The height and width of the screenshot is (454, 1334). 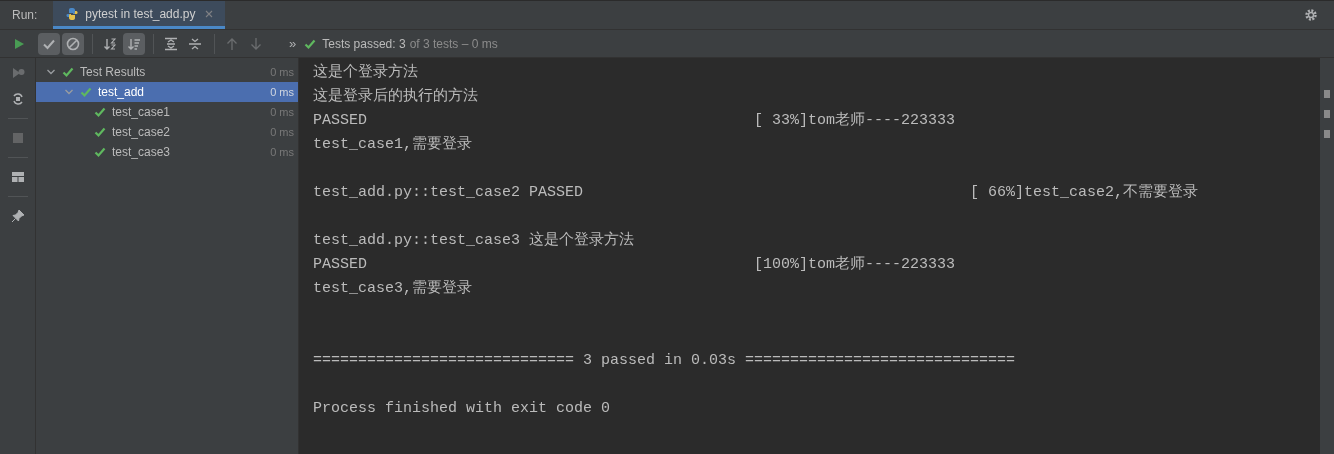 What do you see at coordinates (855, 120) in the screenshot?
I see `progress-text: [ 33%]tom老师----223333` at bounding box center [855, 120].